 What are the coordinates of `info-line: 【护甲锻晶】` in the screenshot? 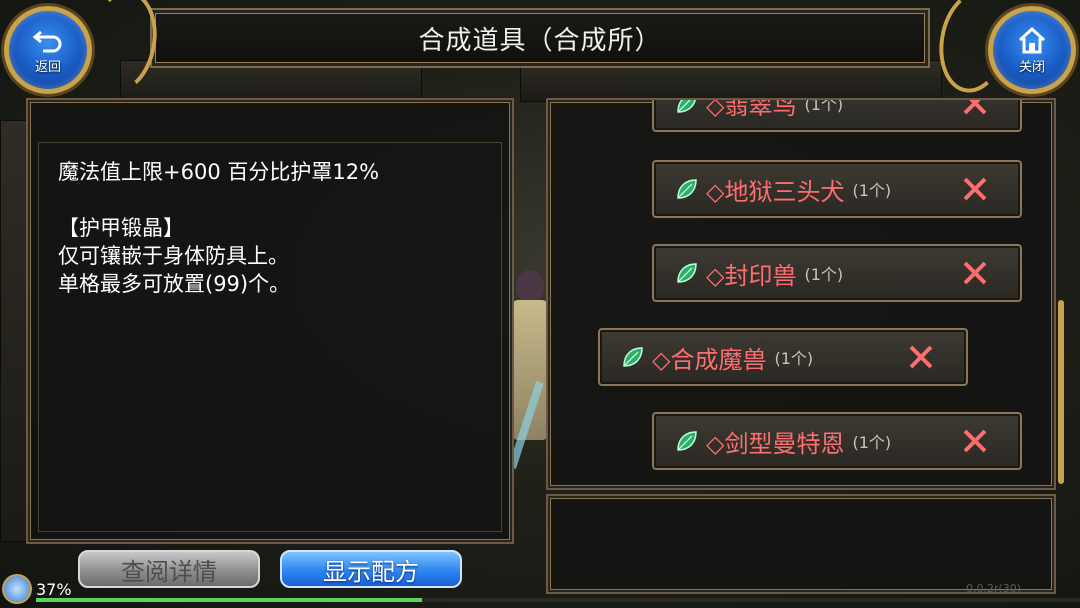 It's located at (121, 228).